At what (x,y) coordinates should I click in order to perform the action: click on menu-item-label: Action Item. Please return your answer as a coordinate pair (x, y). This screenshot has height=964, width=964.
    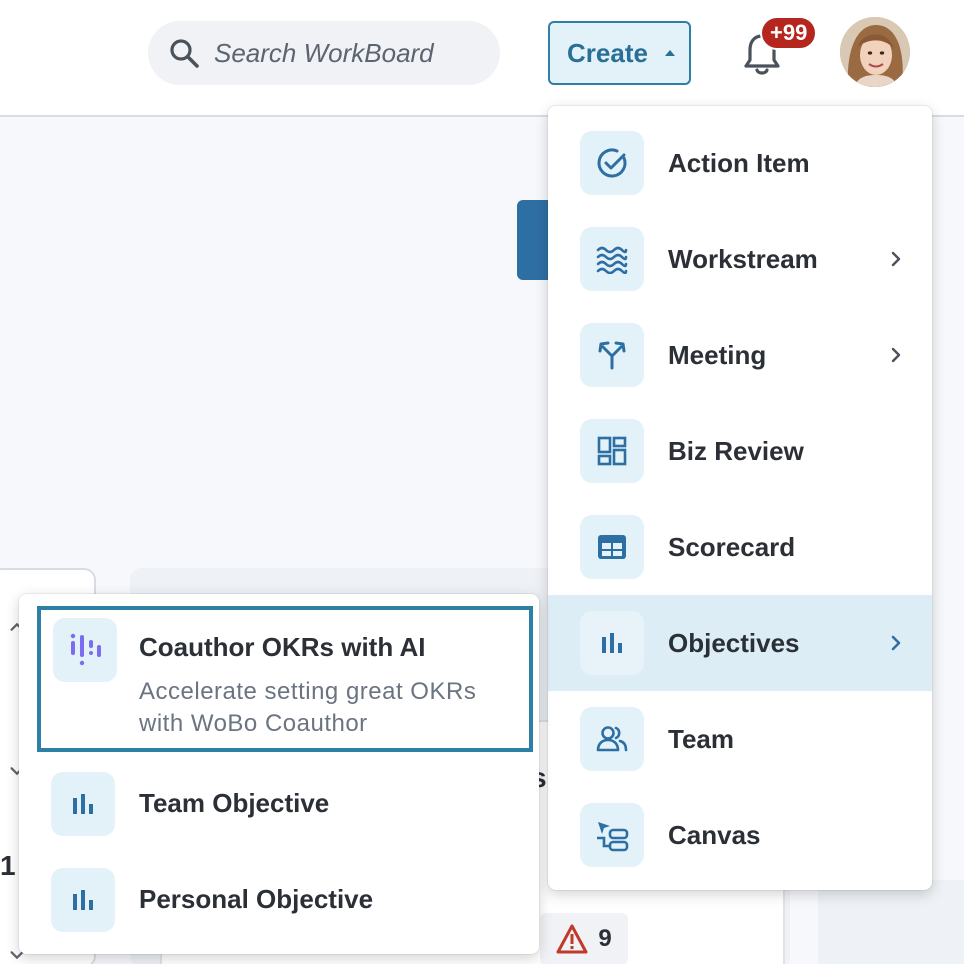
    Looking at the image, I should click on (739, 162).